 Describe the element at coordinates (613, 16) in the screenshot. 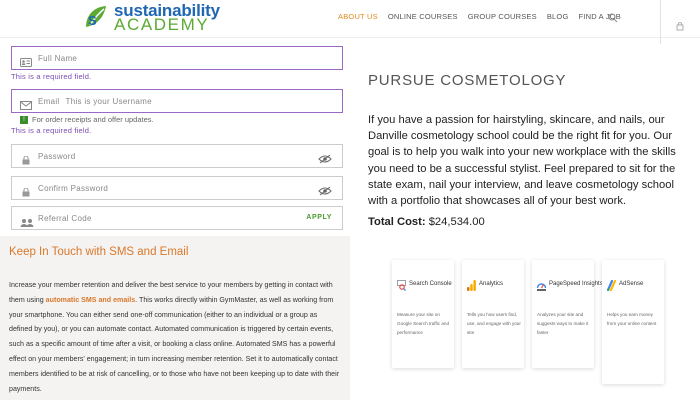

I see `search-icon` at that location.